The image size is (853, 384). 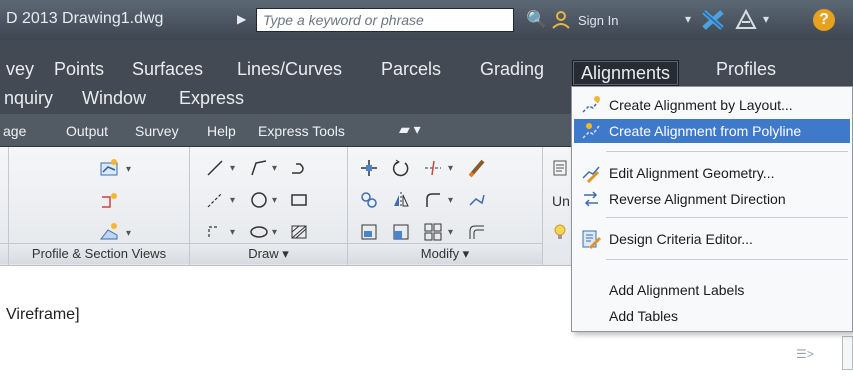 I want to click on search-expand-arrow-icon: ▶, so click(x=241, y=19).